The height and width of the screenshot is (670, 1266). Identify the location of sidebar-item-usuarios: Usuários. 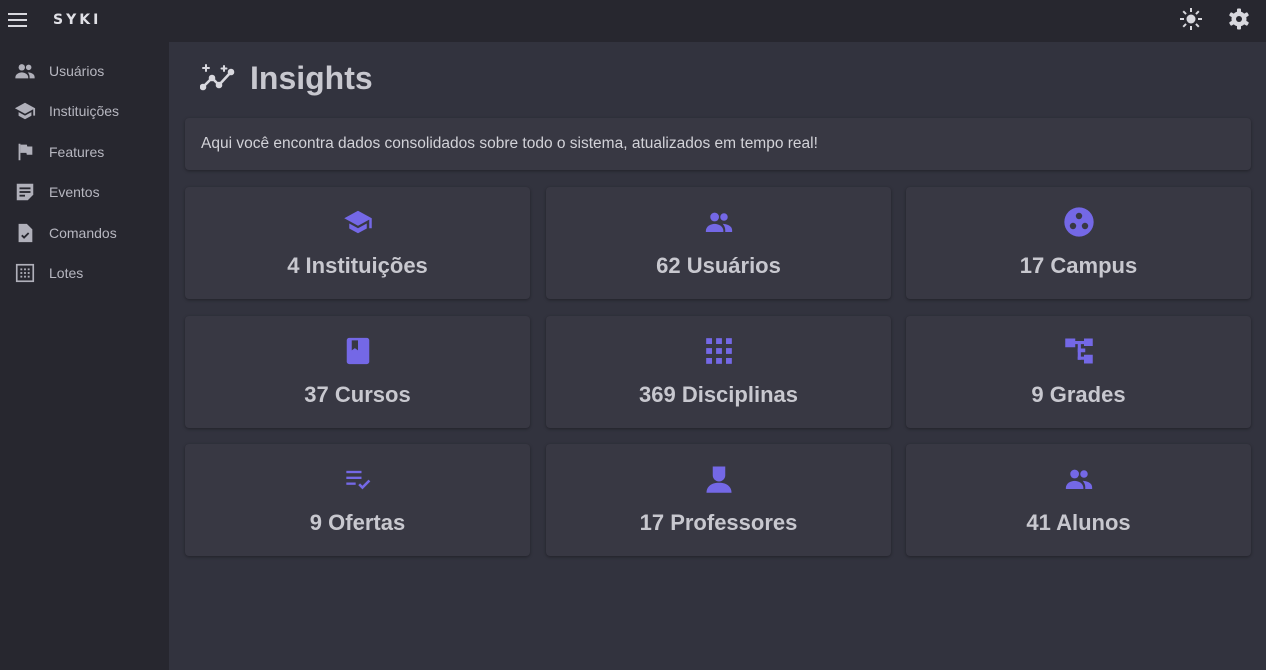
(84, 71).